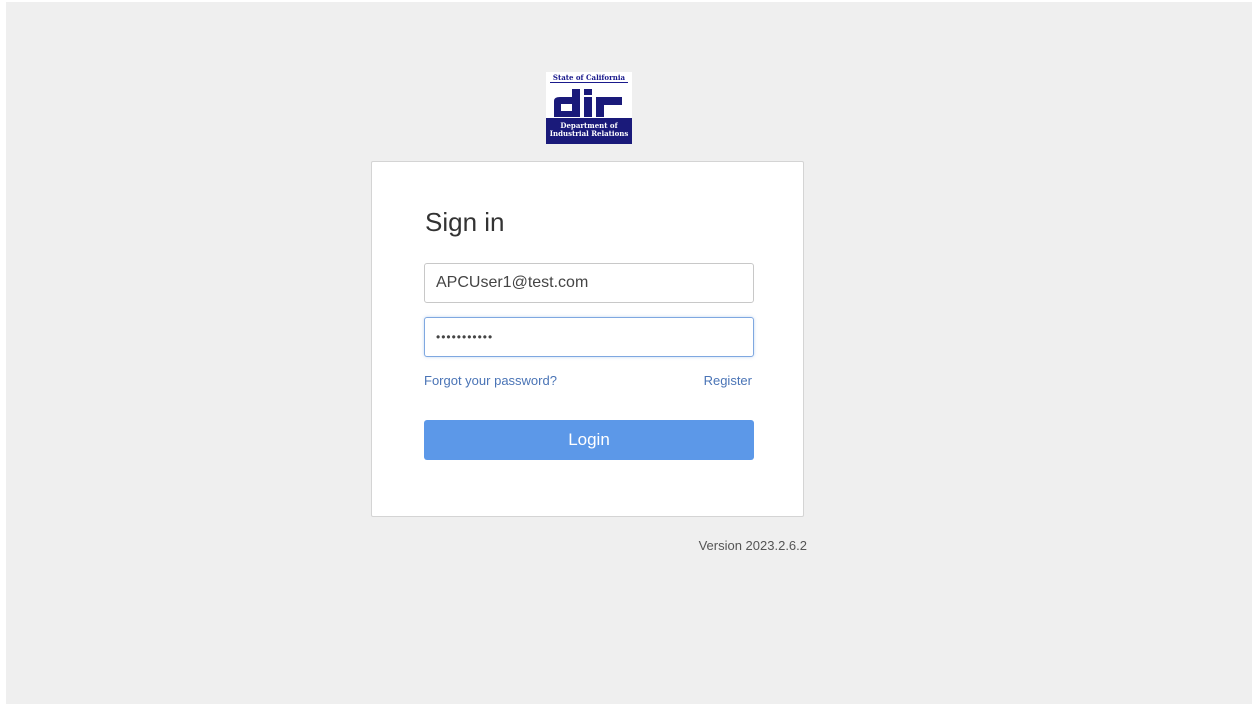  Describe the element at coordinates (589, 283) in the screenshot. I see `email-input` at that location.